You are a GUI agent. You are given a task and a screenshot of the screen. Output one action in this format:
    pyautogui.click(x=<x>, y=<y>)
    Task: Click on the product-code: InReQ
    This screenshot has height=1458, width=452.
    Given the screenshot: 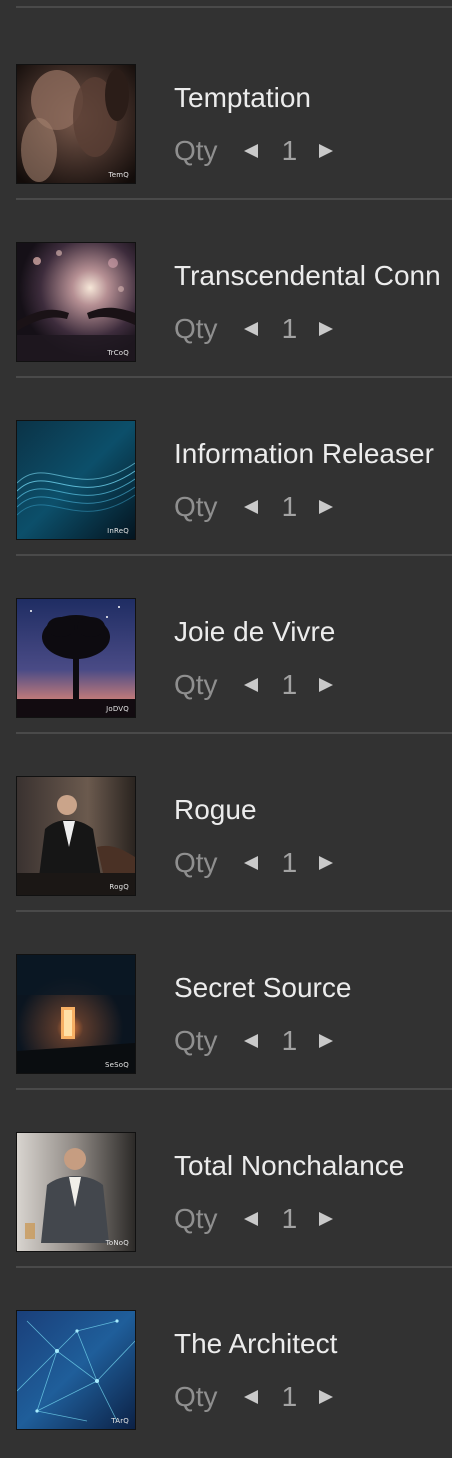 What is the action you would take?
    pyautogui.click(x=118, y=531)
    